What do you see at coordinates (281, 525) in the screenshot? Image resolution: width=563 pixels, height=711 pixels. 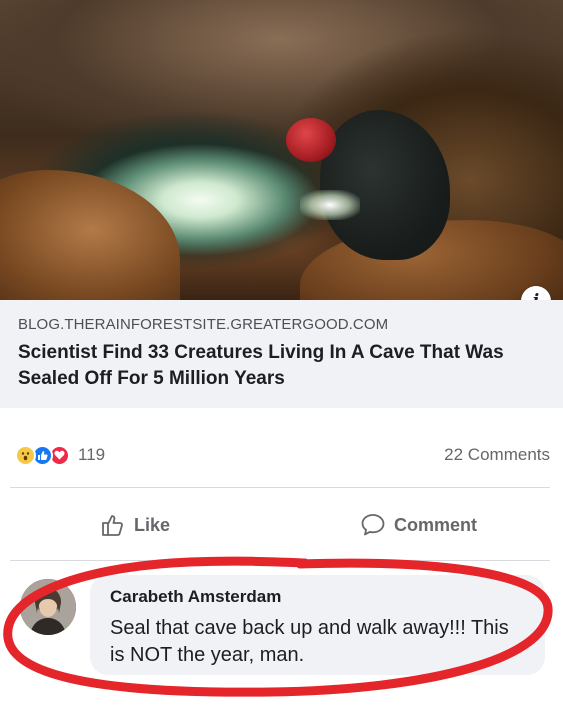 I see `post-actions: Like Comment` at bounding box center [281, 525].